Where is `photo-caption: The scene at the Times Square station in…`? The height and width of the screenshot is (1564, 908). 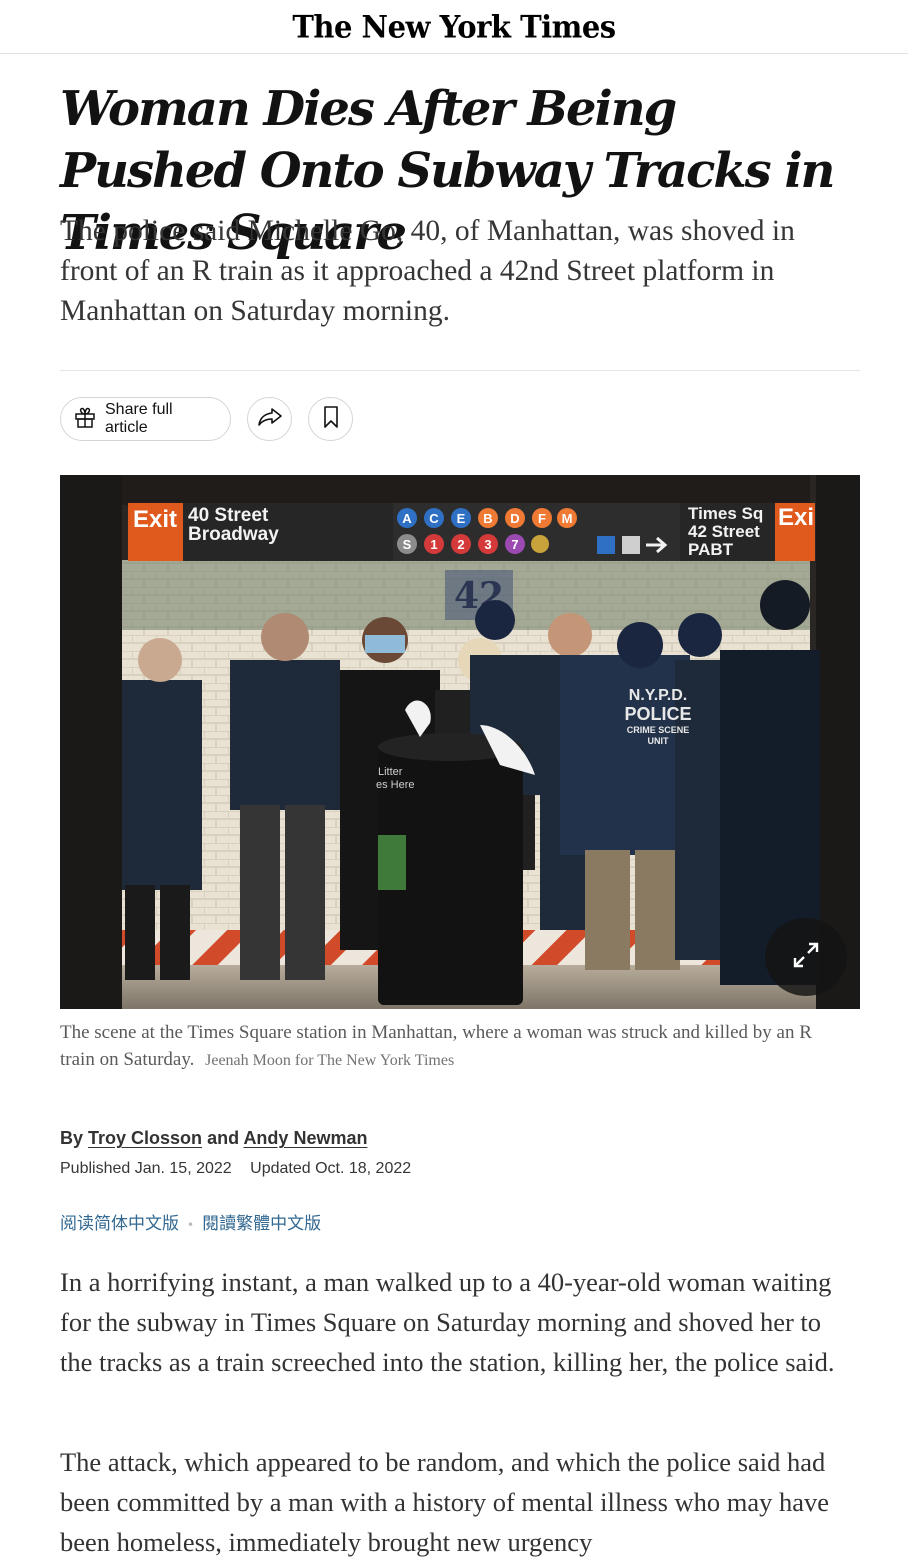
photo-caption: The scene at the Times Square station in… is located at coordinates (455, 1046).